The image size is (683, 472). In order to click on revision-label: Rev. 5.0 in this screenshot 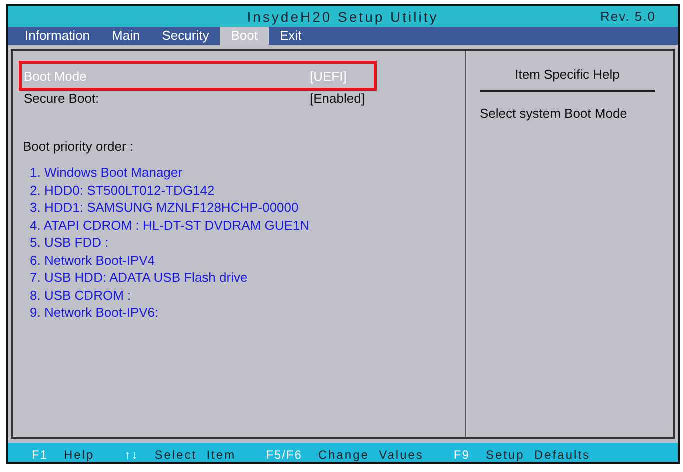, I will do `click(628, 16)`.